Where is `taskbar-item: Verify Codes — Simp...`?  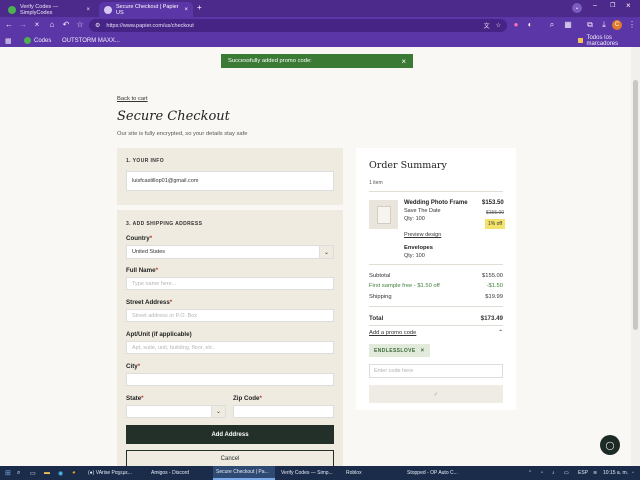
taskbar-item: Verify Codes — Simp... is located at coordinates (309, 473).